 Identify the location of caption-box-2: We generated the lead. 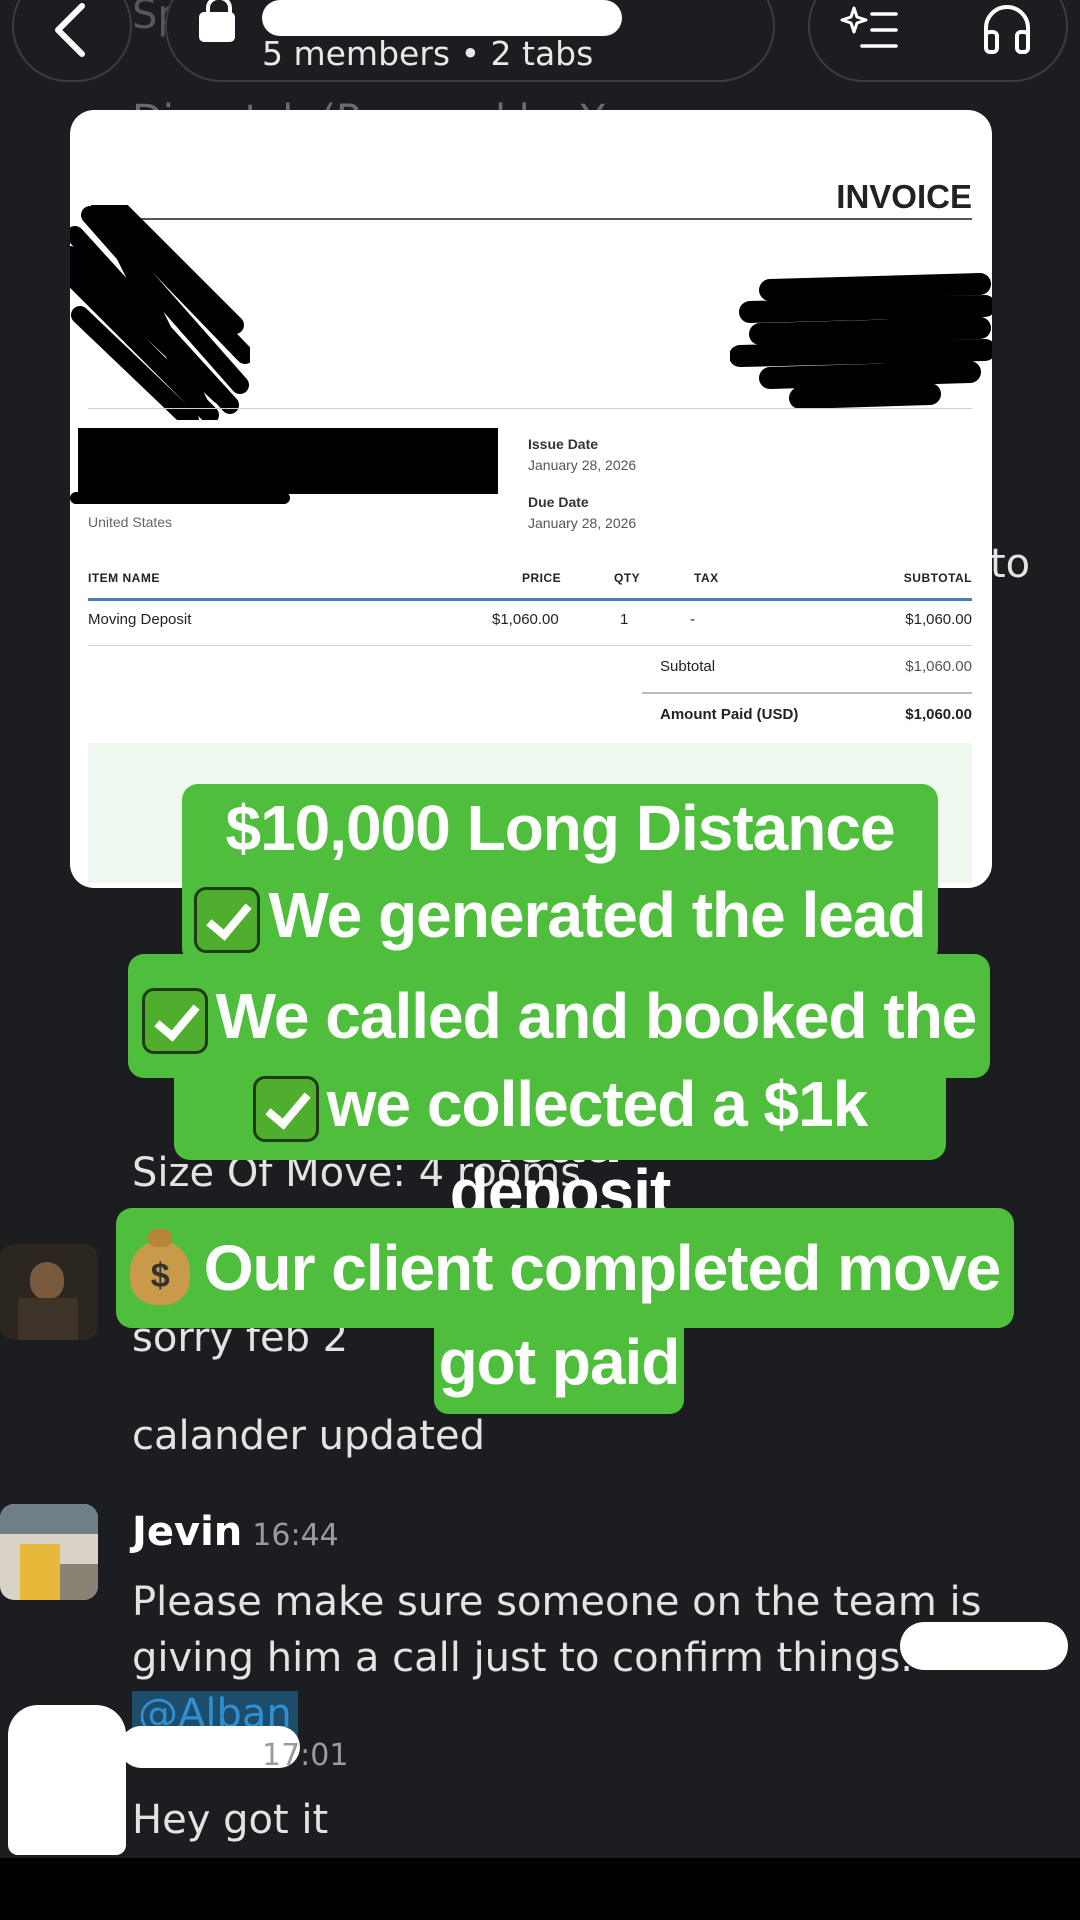
(560, 915).